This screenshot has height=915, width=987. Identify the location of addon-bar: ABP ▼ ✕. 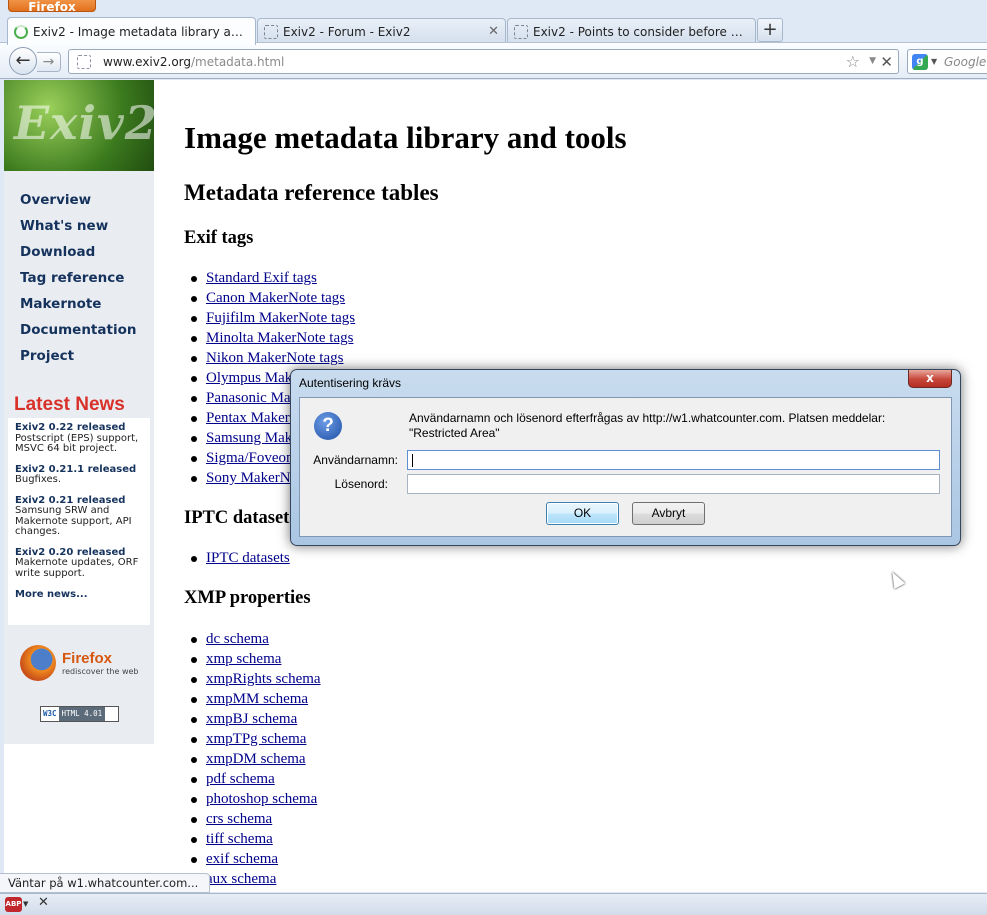
(493, 904).